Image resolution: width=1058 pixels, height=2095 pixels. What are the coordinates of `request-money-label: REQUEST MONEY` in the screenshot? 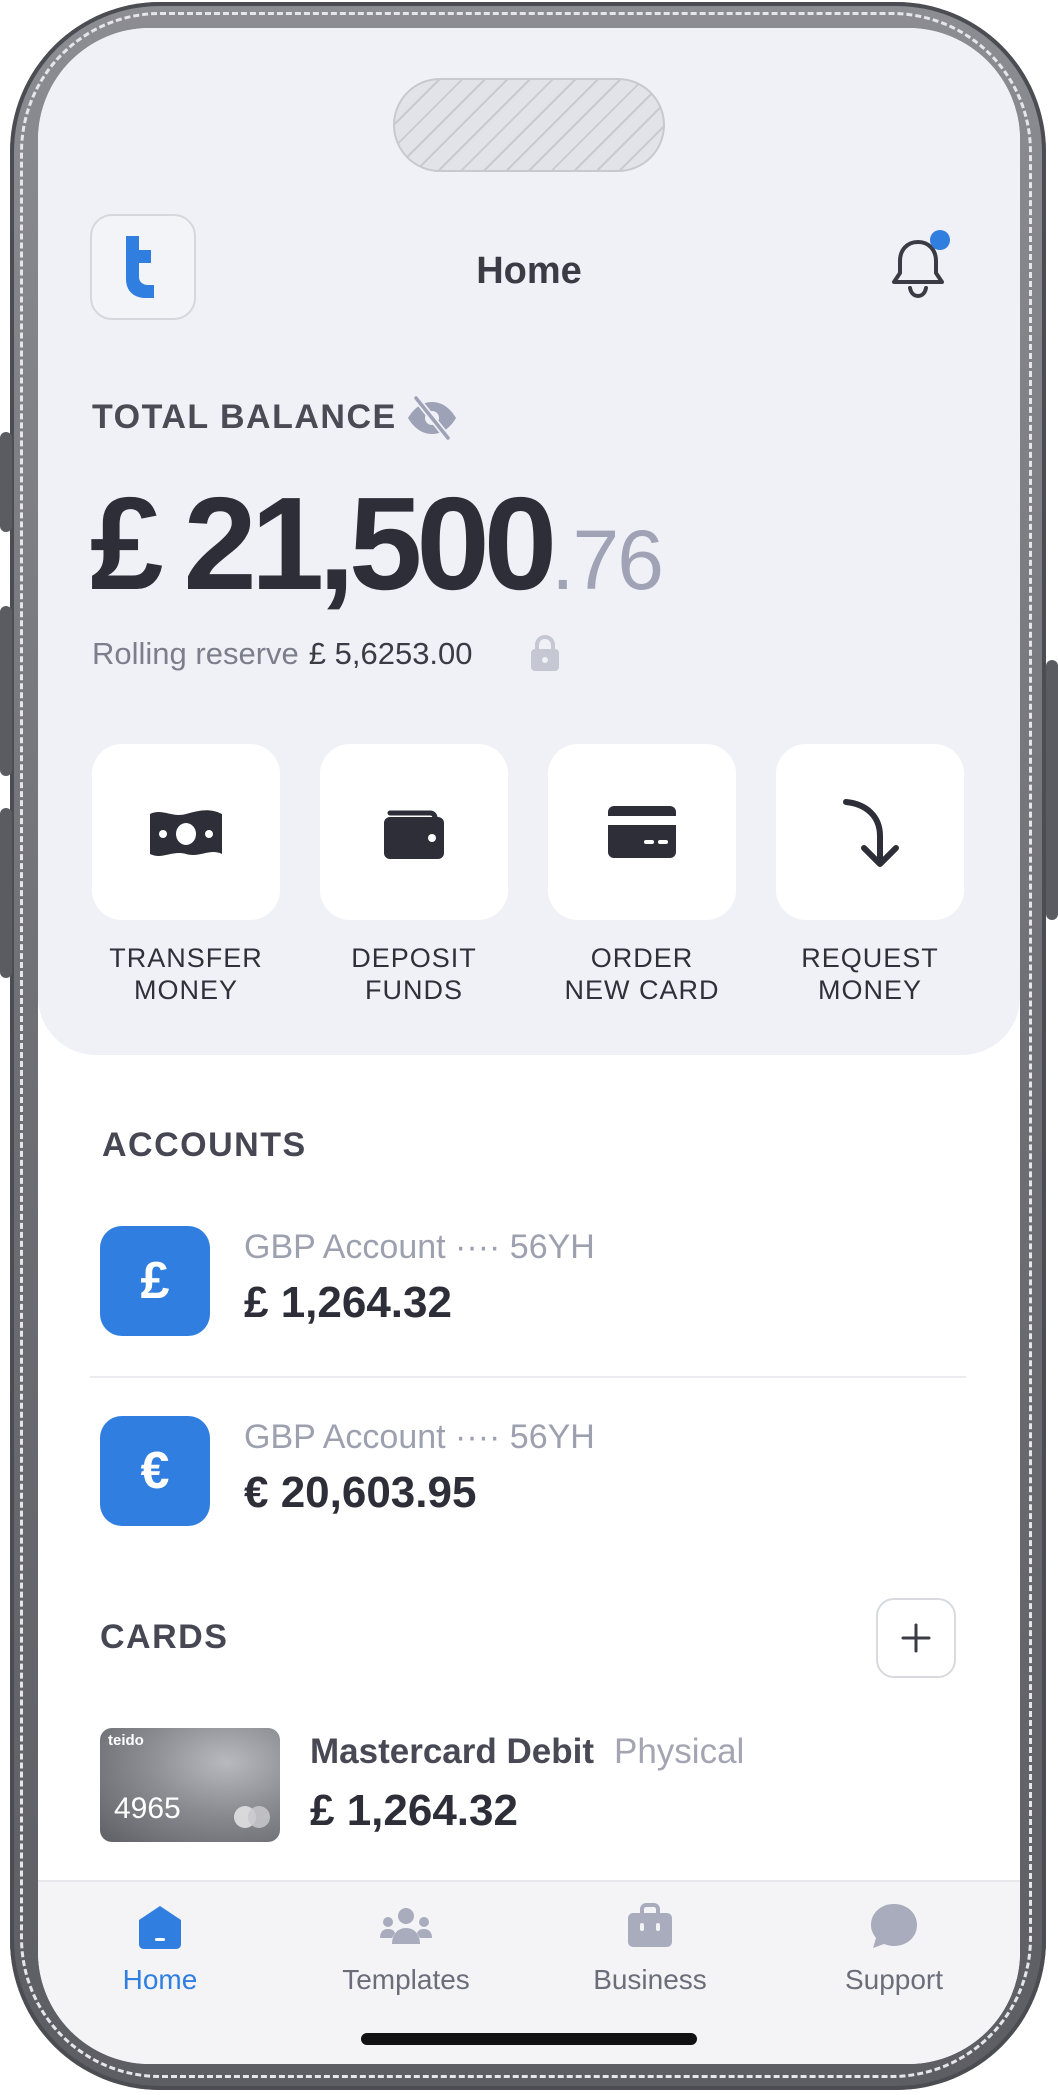 It's located at (870, 974).